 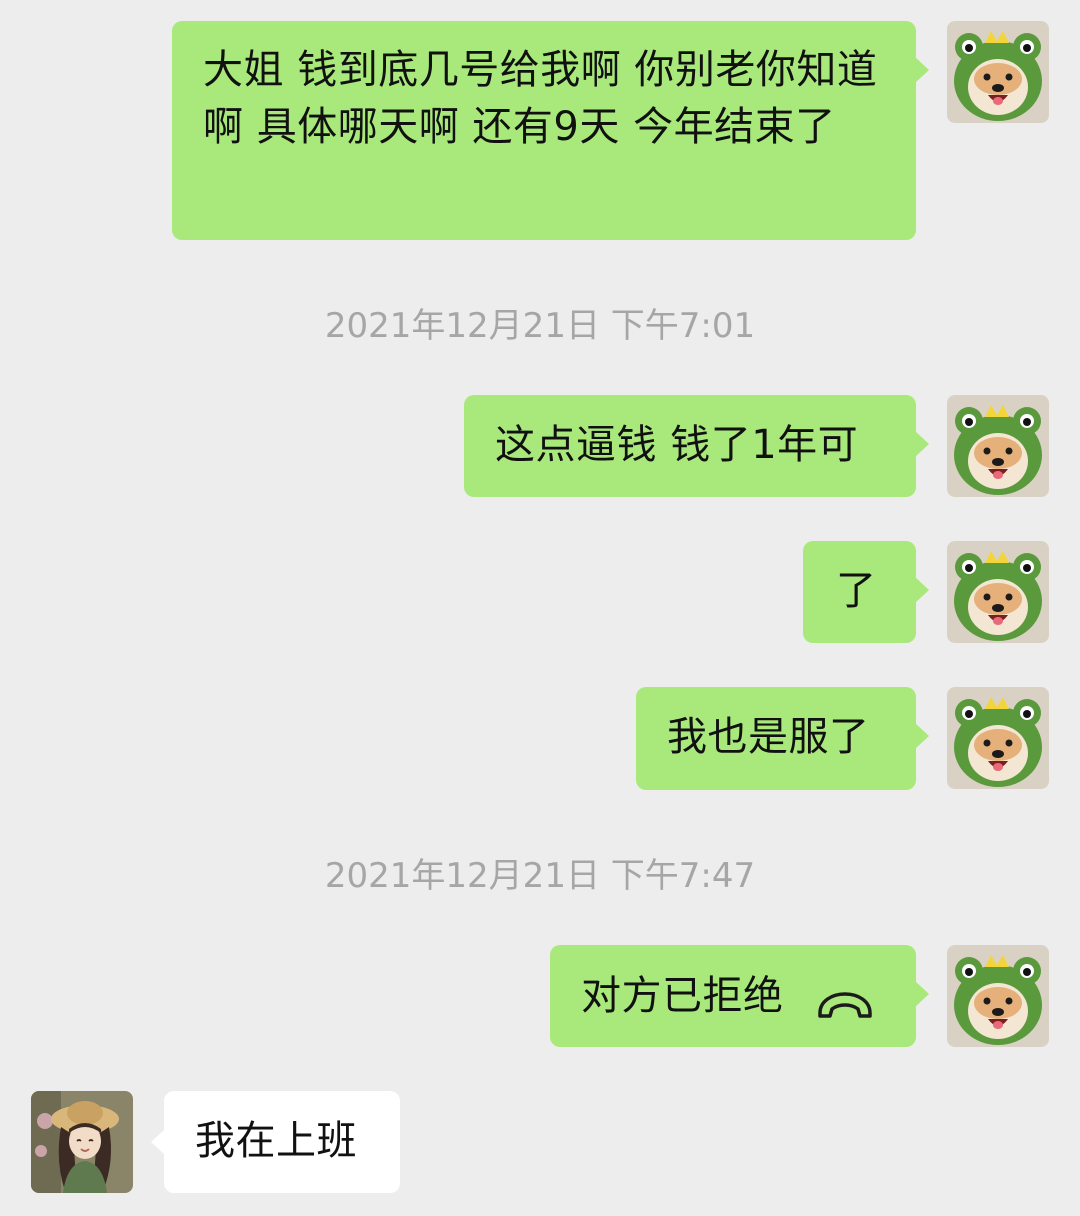 What do you see at coordinates (540, 326) in the screenshot?
I see `timestamp: 2021年12月21日 下午7:01` at bounding box center [540, 326].